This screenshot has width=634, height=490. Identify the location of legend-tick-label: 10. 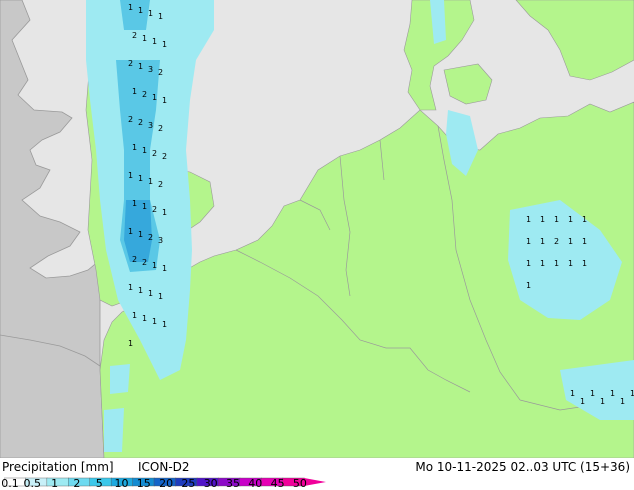
(121, 483).